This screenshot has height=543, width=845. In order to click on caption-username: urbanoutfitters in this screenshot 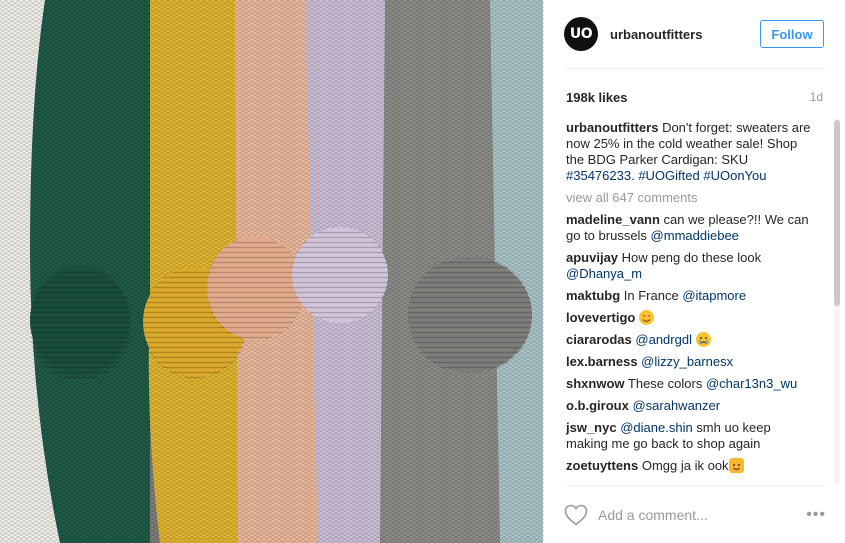, I will do `click(612, 127)`.